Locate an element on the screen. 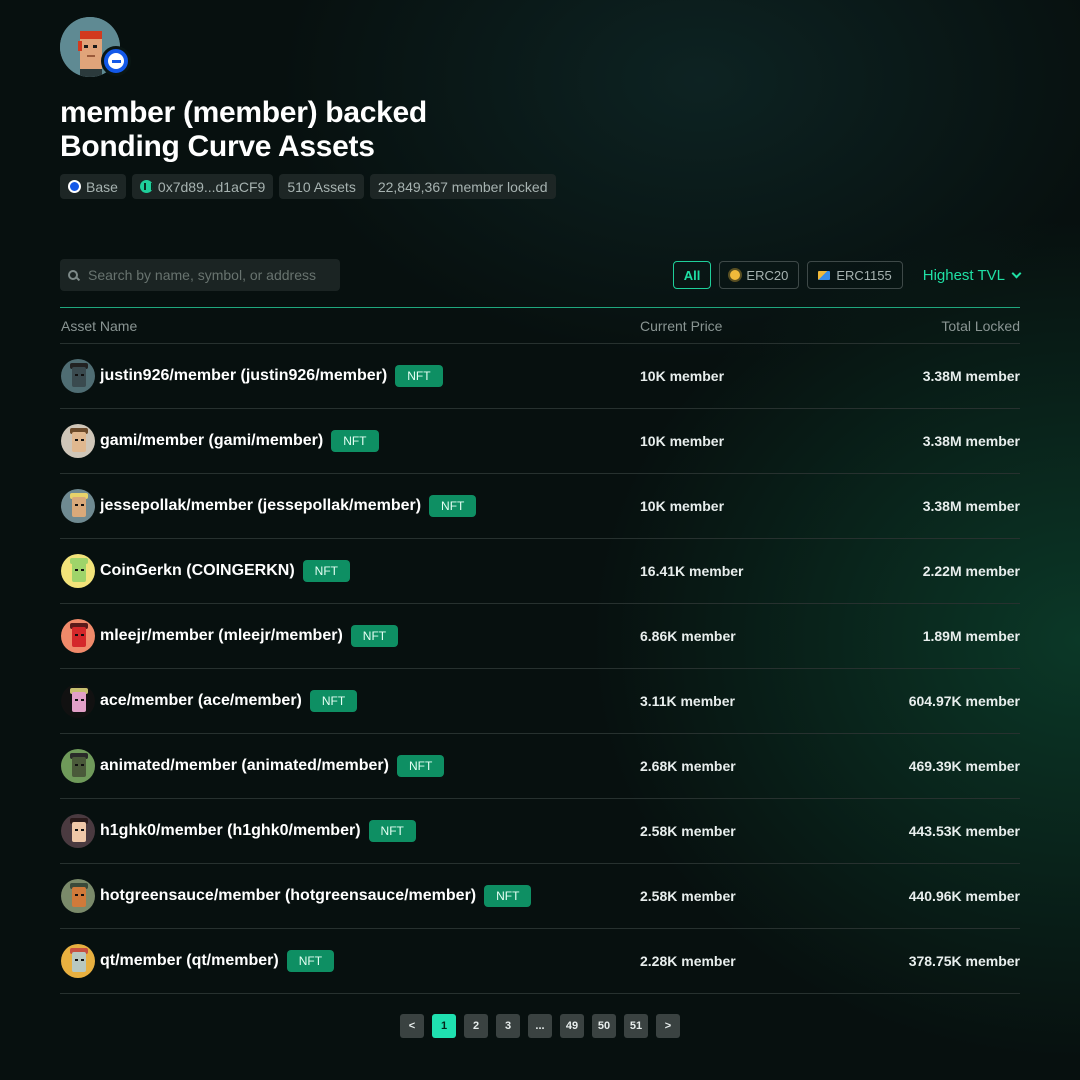 Image resolution: width=1080 pixels, height=1080 pixels. asset-name-cell: mleejr/member (mleejr/member) NFT is located at coordinates (350, 636).